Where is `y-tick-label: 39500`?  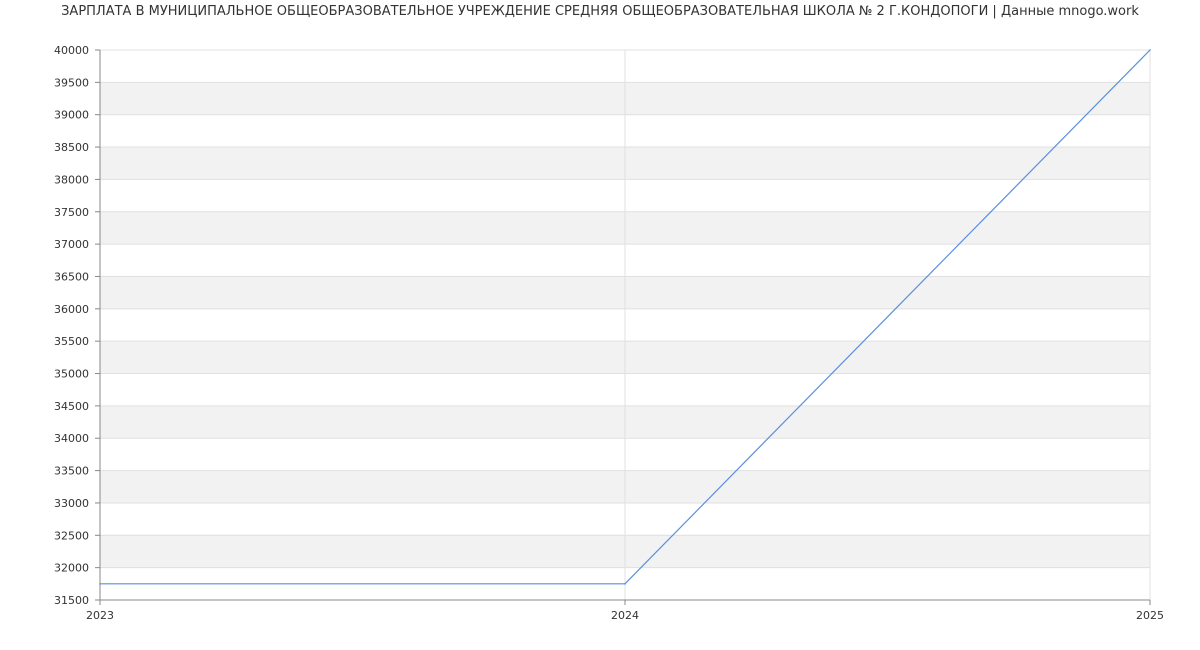 y-tick-label: 39500 is located at coordinates (71, 82).